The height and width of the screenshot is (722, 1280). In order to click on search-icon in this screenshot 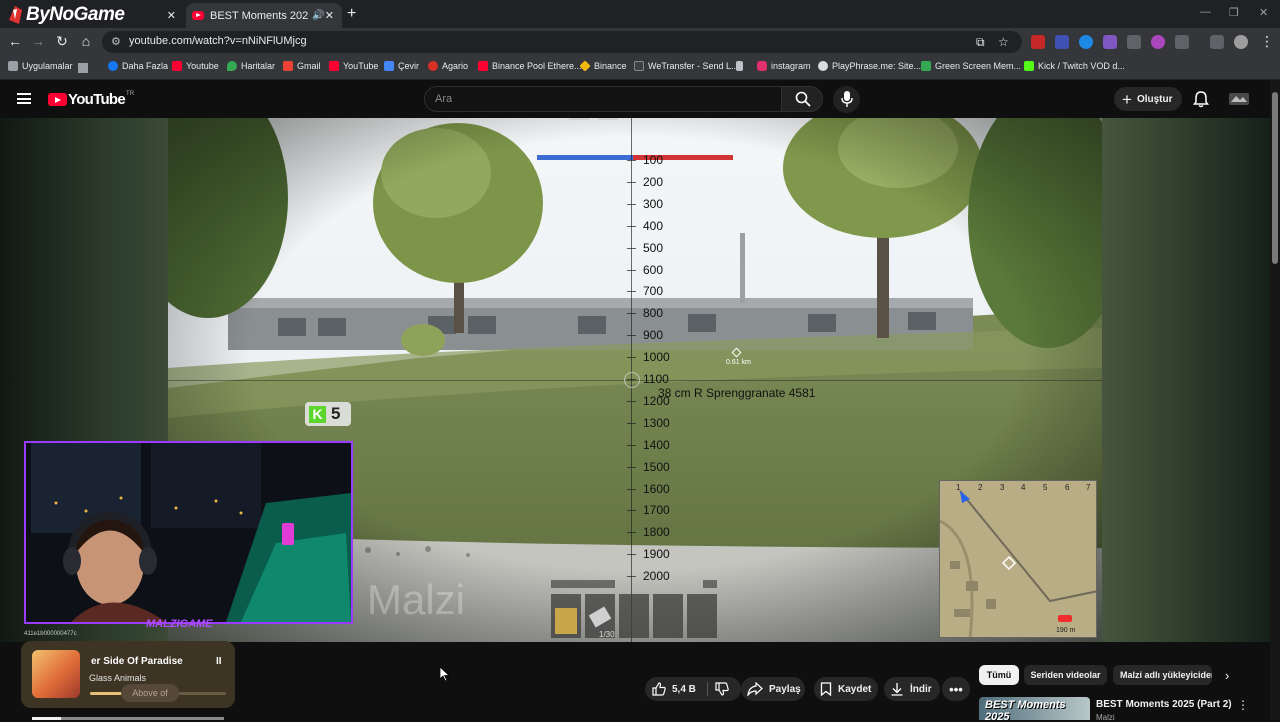, I will do `click(803, 99)`.